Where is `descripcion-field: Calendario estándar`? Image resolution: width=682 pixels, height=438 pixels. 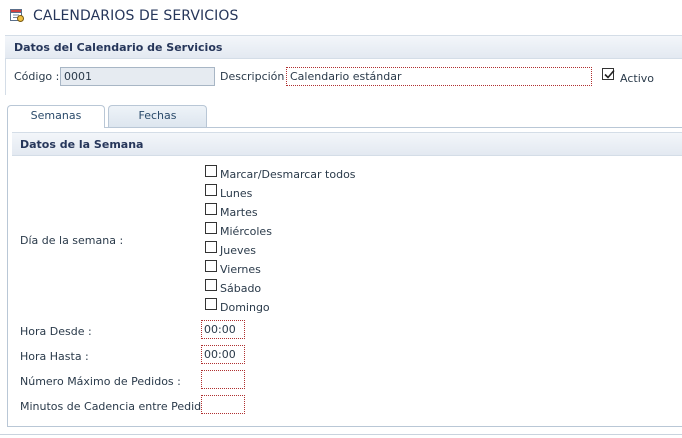 descripcion-field: Calendario estándar is located at coordinates (439, 76).